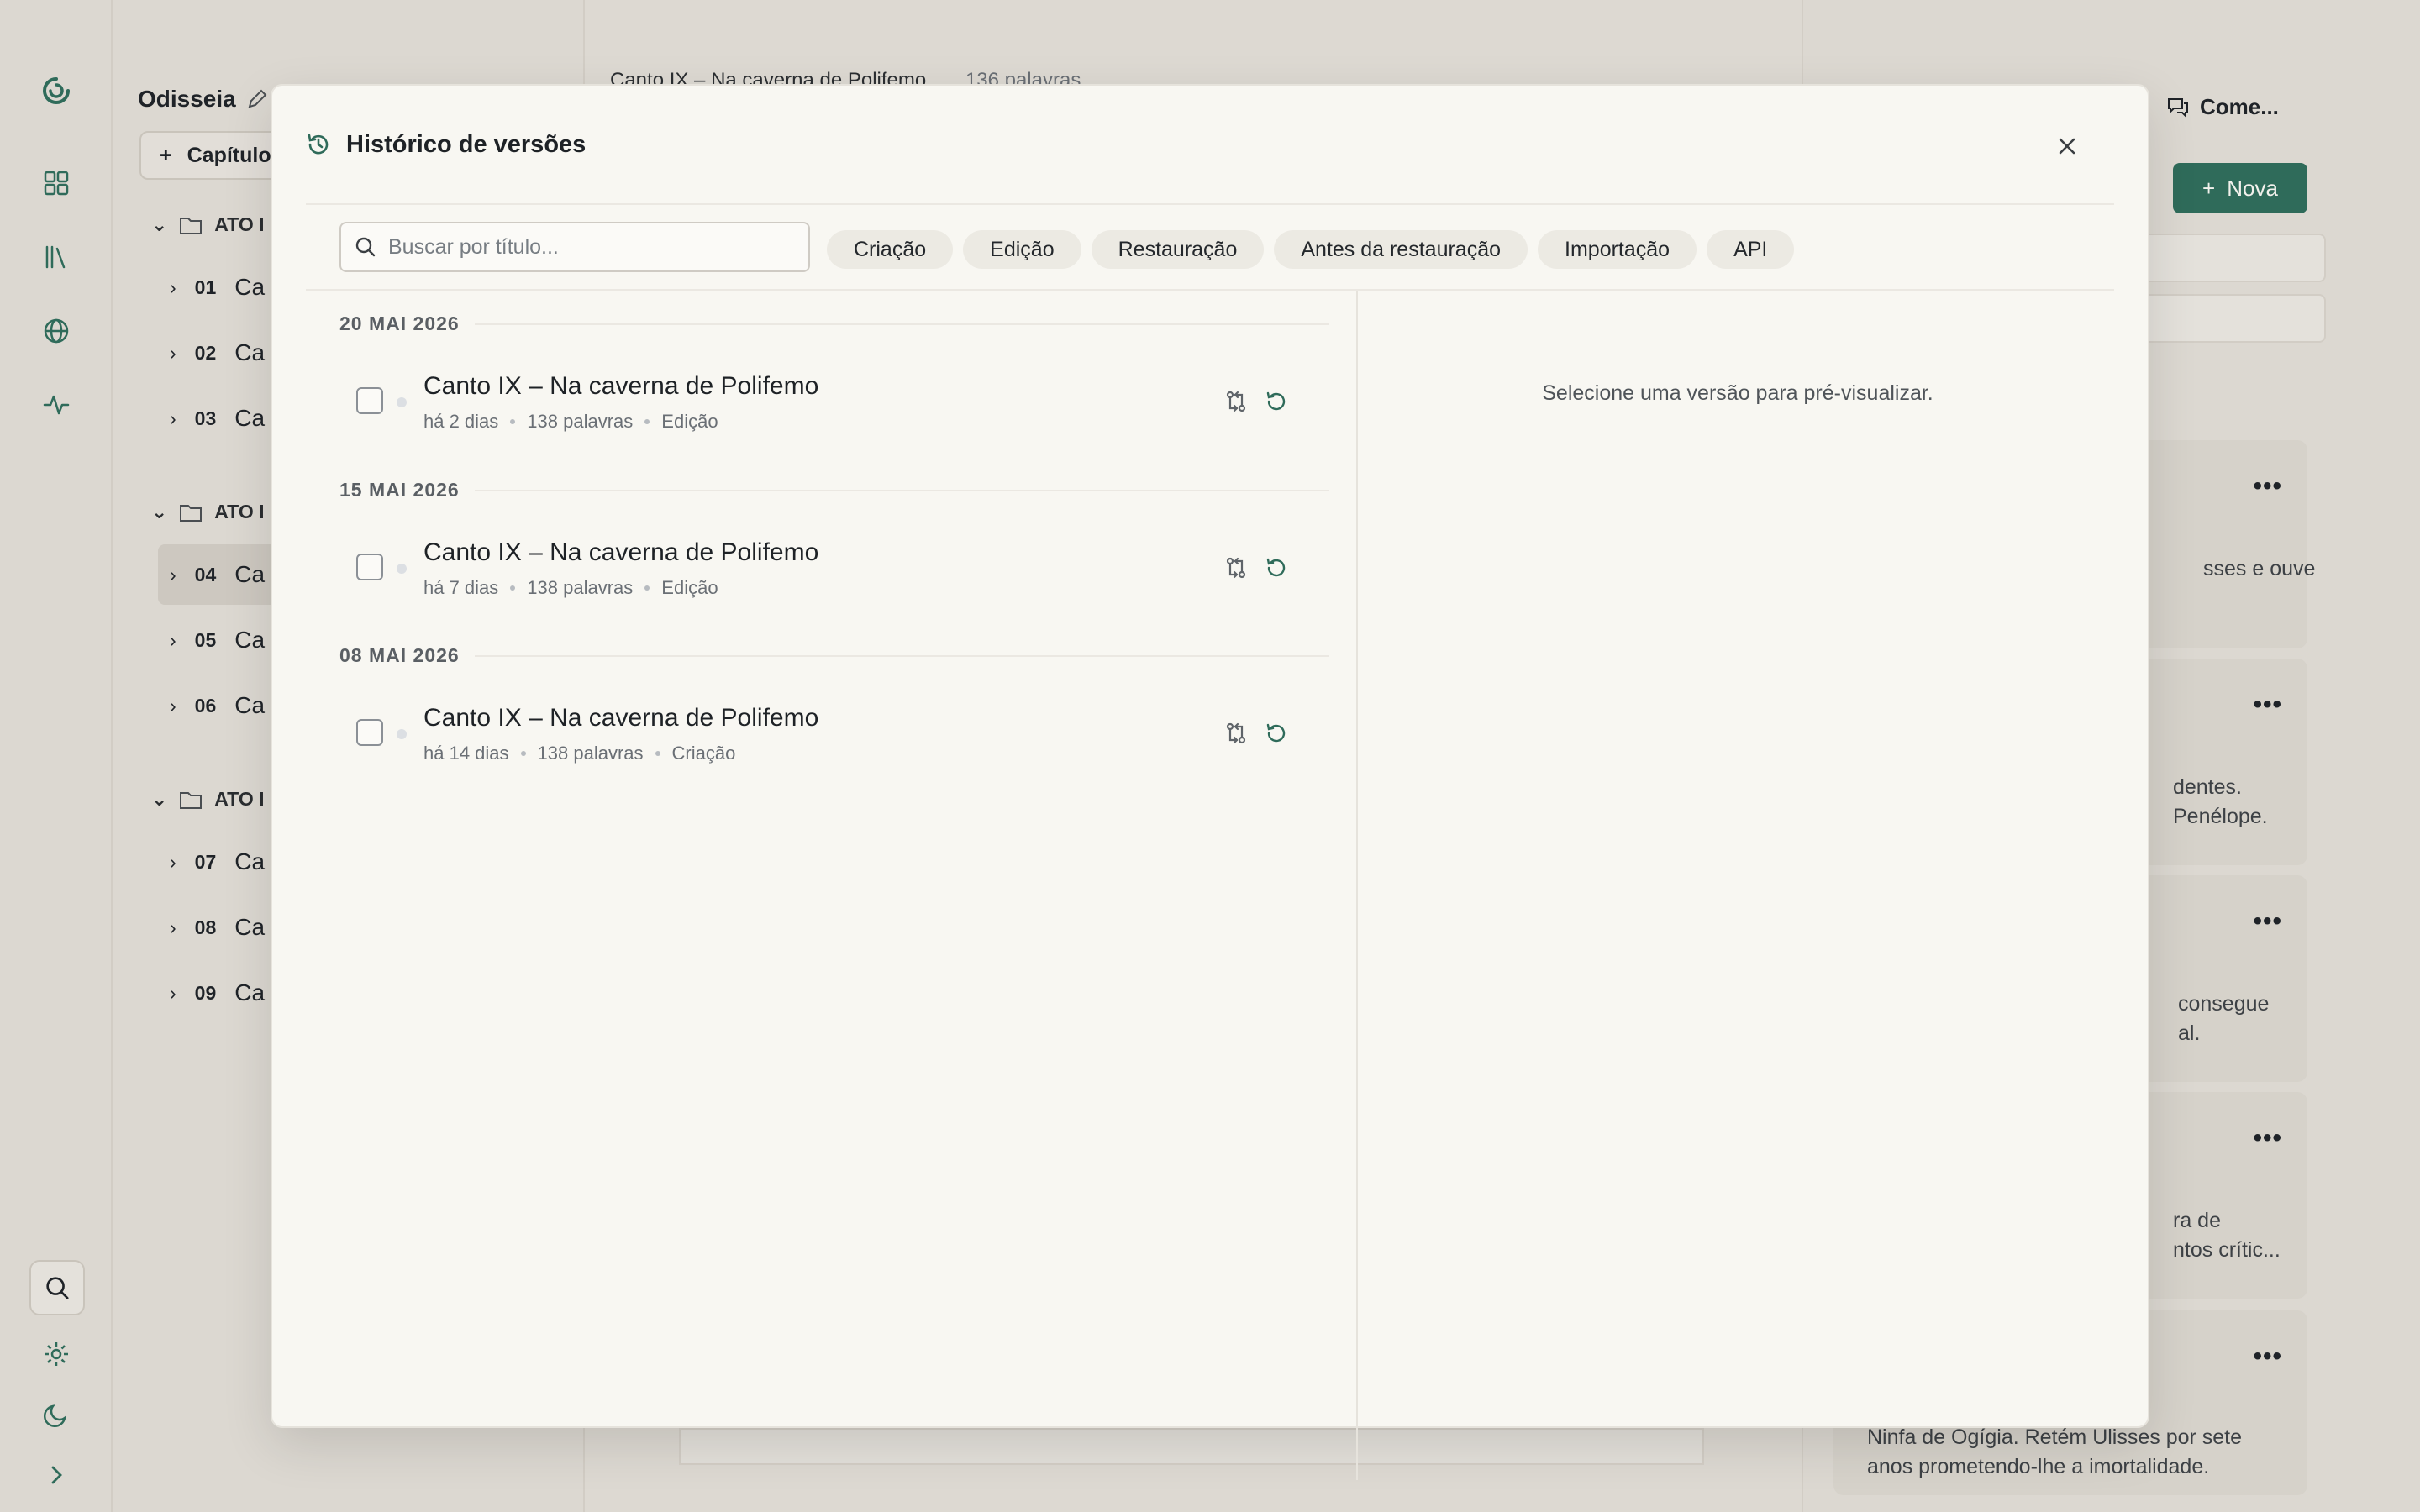  I want to click on version-search-field, so click(574, 247).